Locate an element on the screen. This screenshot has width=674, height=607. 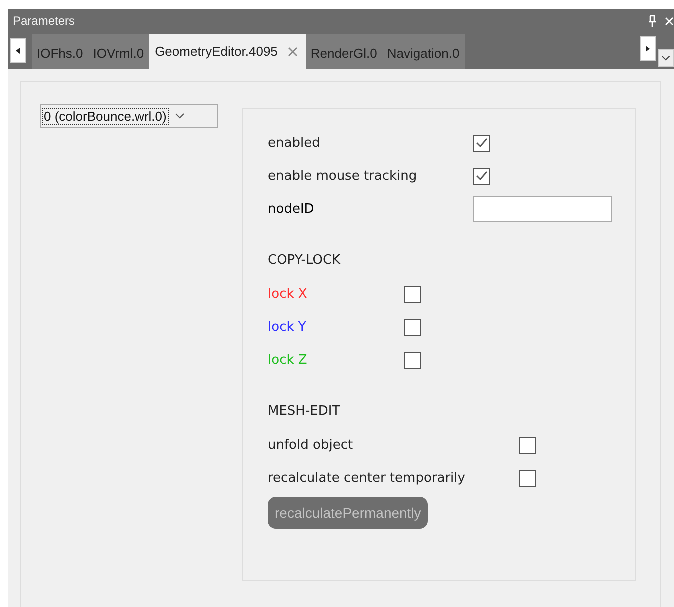
field-label: nodeID is located at coordinates (292, 209).